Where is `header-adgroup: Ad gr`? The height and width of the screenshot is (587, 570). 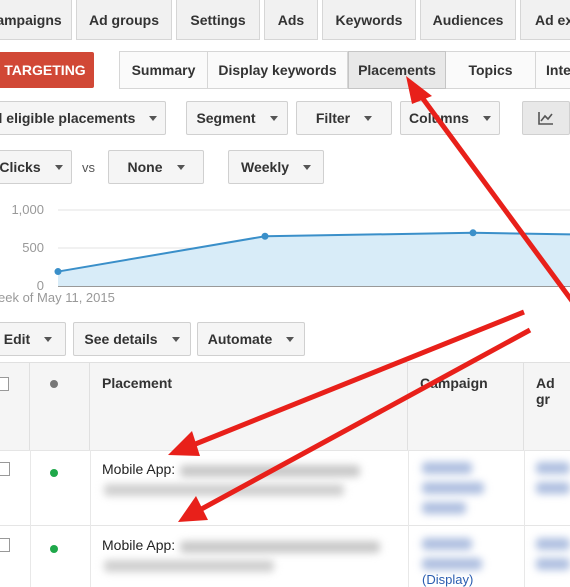
header-adgroup: Ad gr is located at coordinates (547, 406).